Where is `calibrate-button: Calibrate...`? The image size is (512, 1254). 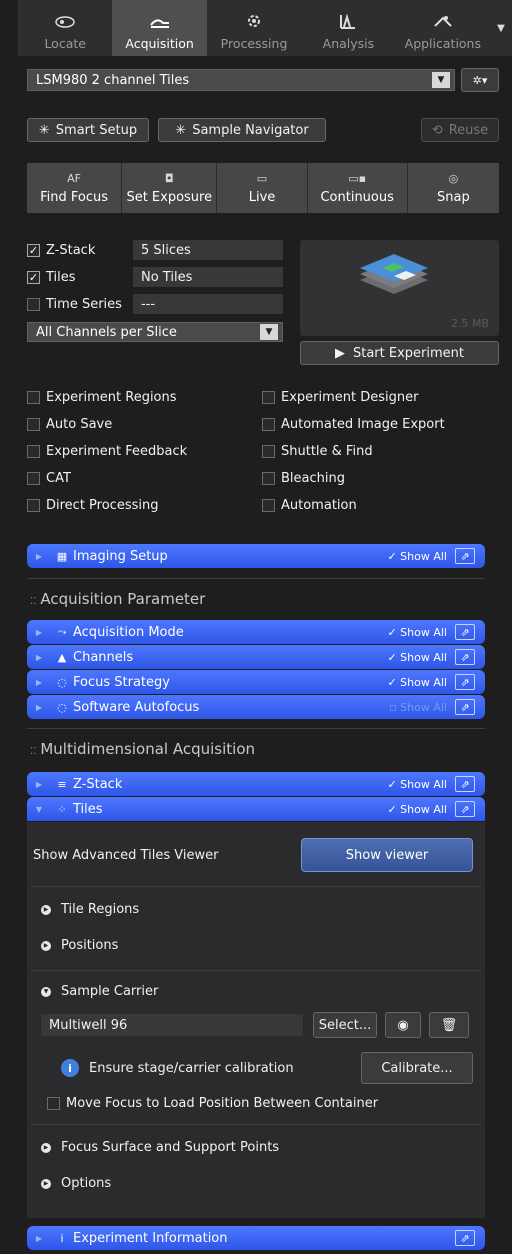 calibrate-button: Calibrate... is located at coordinates (417, 1068).